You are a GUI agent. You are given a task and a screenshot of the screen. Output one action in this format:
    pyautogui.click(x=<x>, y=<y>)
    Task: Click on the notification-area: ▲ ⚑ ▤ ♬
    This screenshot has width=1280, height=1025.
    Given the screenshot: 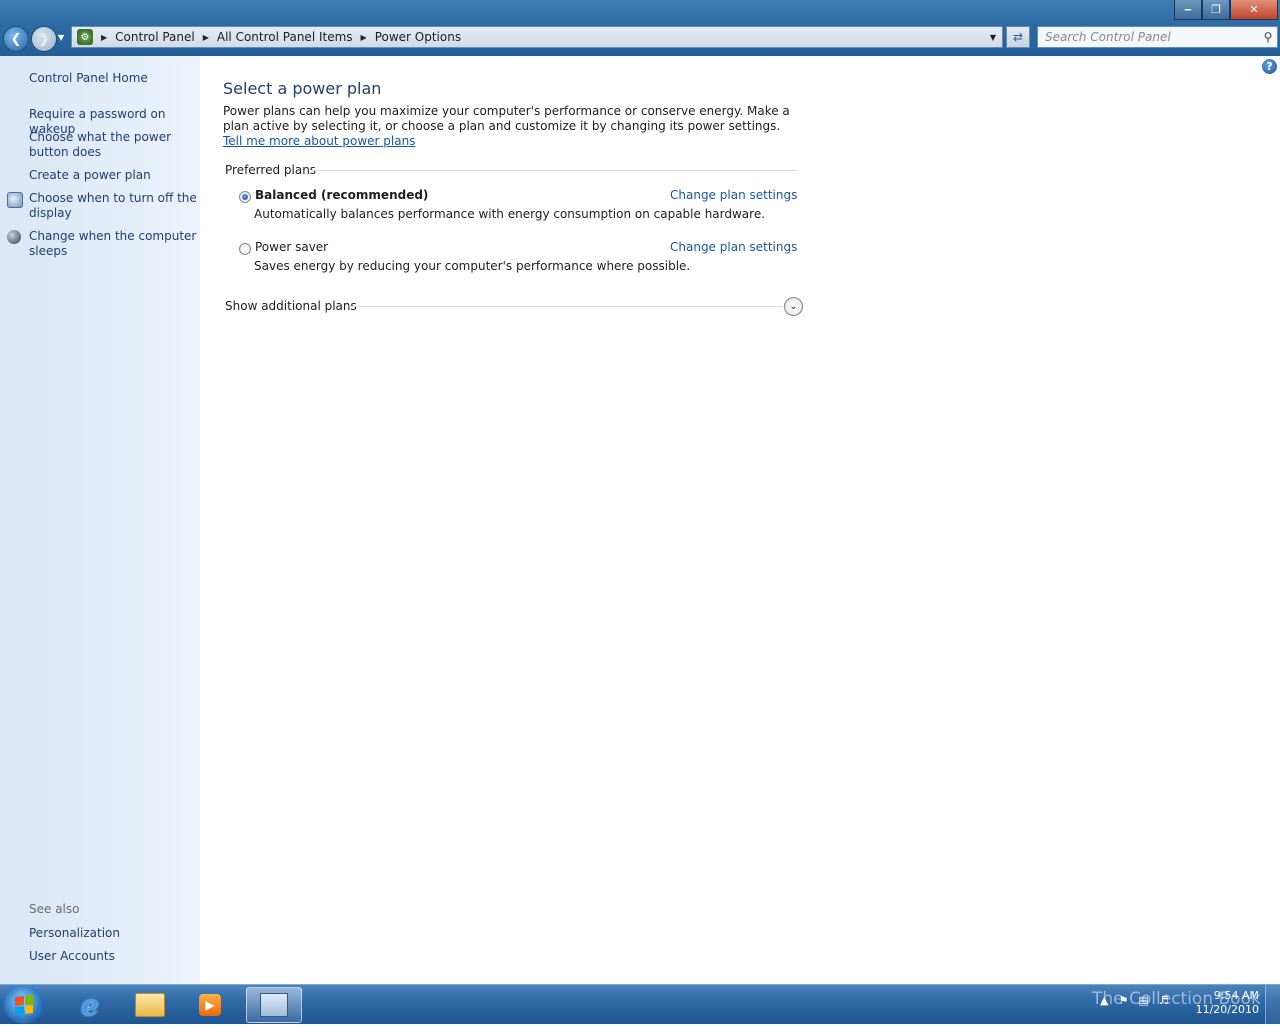 What is the action you would take?
    pyautogui.click(x=1134, y=1000)
    